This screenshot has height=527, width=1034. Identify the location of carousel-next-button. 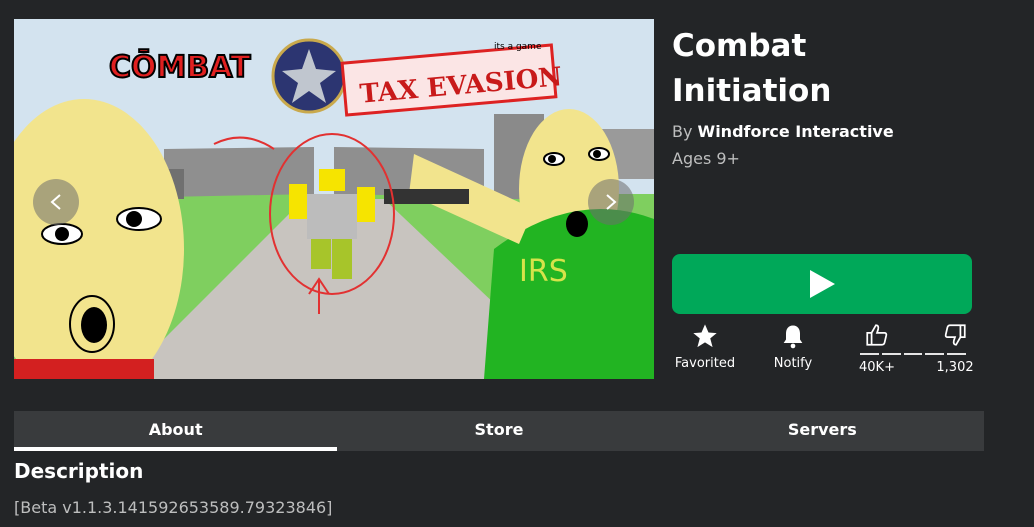
(611, 202).